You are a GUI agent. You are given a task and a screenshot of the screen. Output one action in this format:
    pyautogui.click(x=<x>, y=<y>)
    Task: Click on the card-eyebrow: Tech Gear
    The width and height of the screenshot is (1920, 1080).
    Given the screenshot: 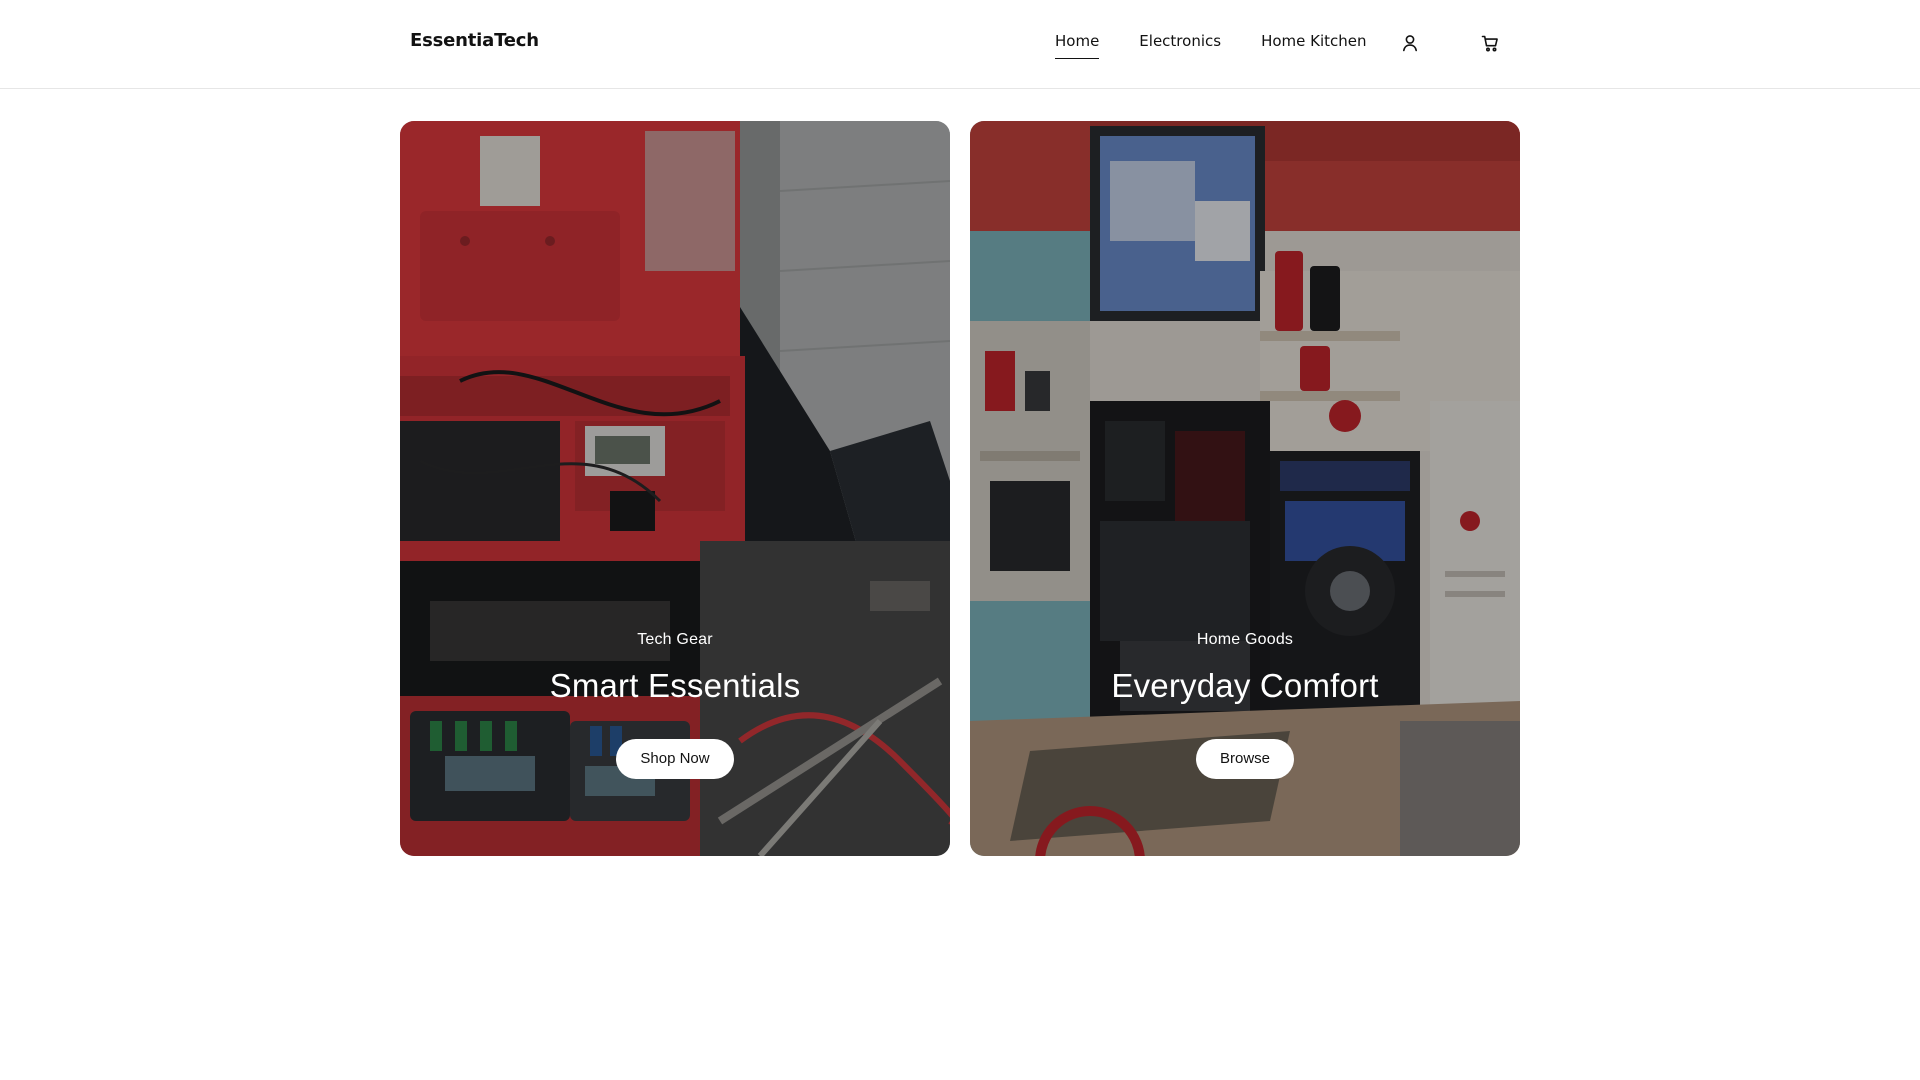 What is the action you would take?
    pyautogui.click(x=675, y=639)
    